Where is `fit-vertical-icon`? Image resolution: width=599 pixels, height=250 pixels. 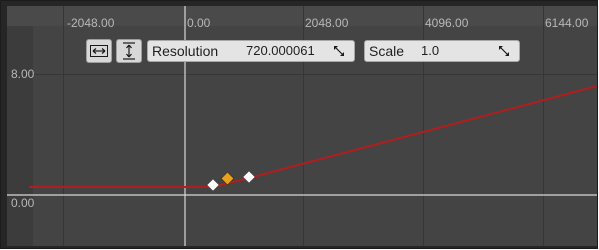
fit-vertical-icon is located at coordinates (129, 51).